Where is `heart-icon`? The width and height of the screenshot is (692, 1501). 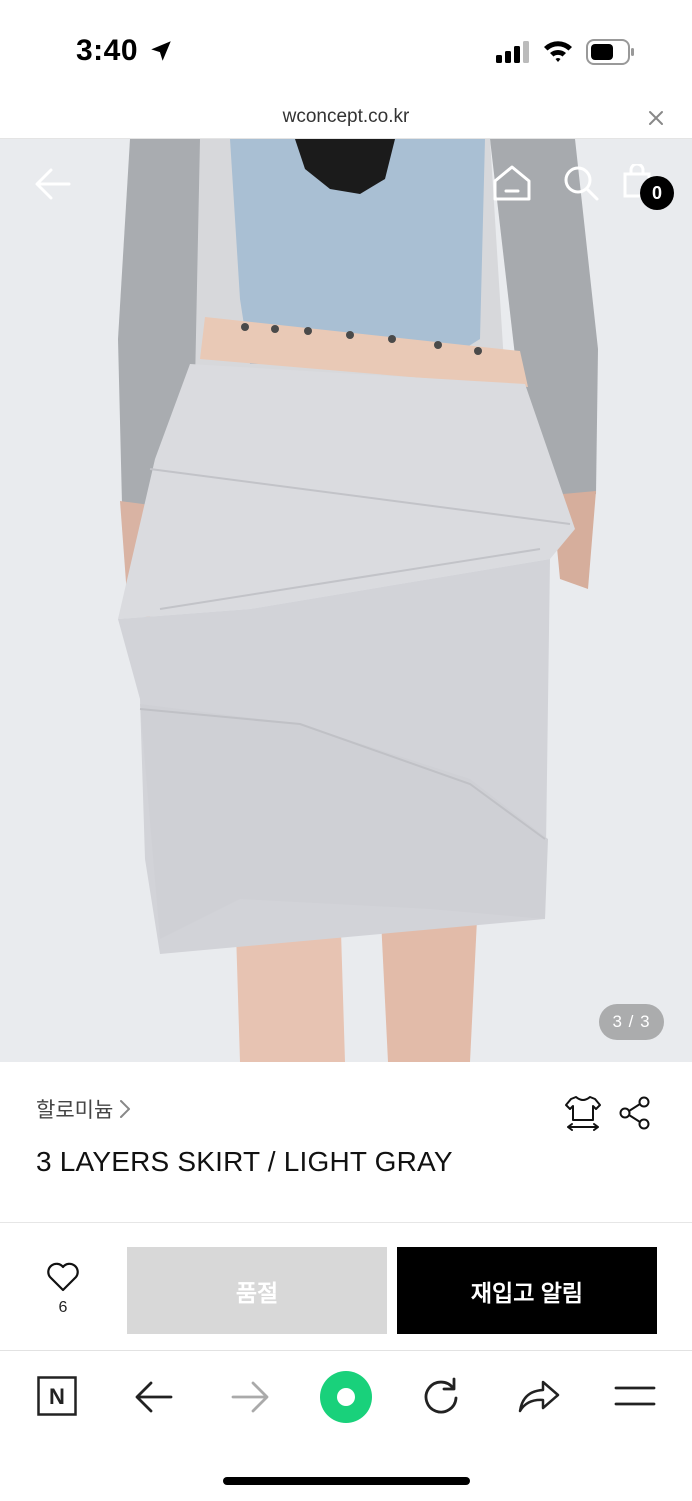
heart-icon is located at coordinates (63, 1277).